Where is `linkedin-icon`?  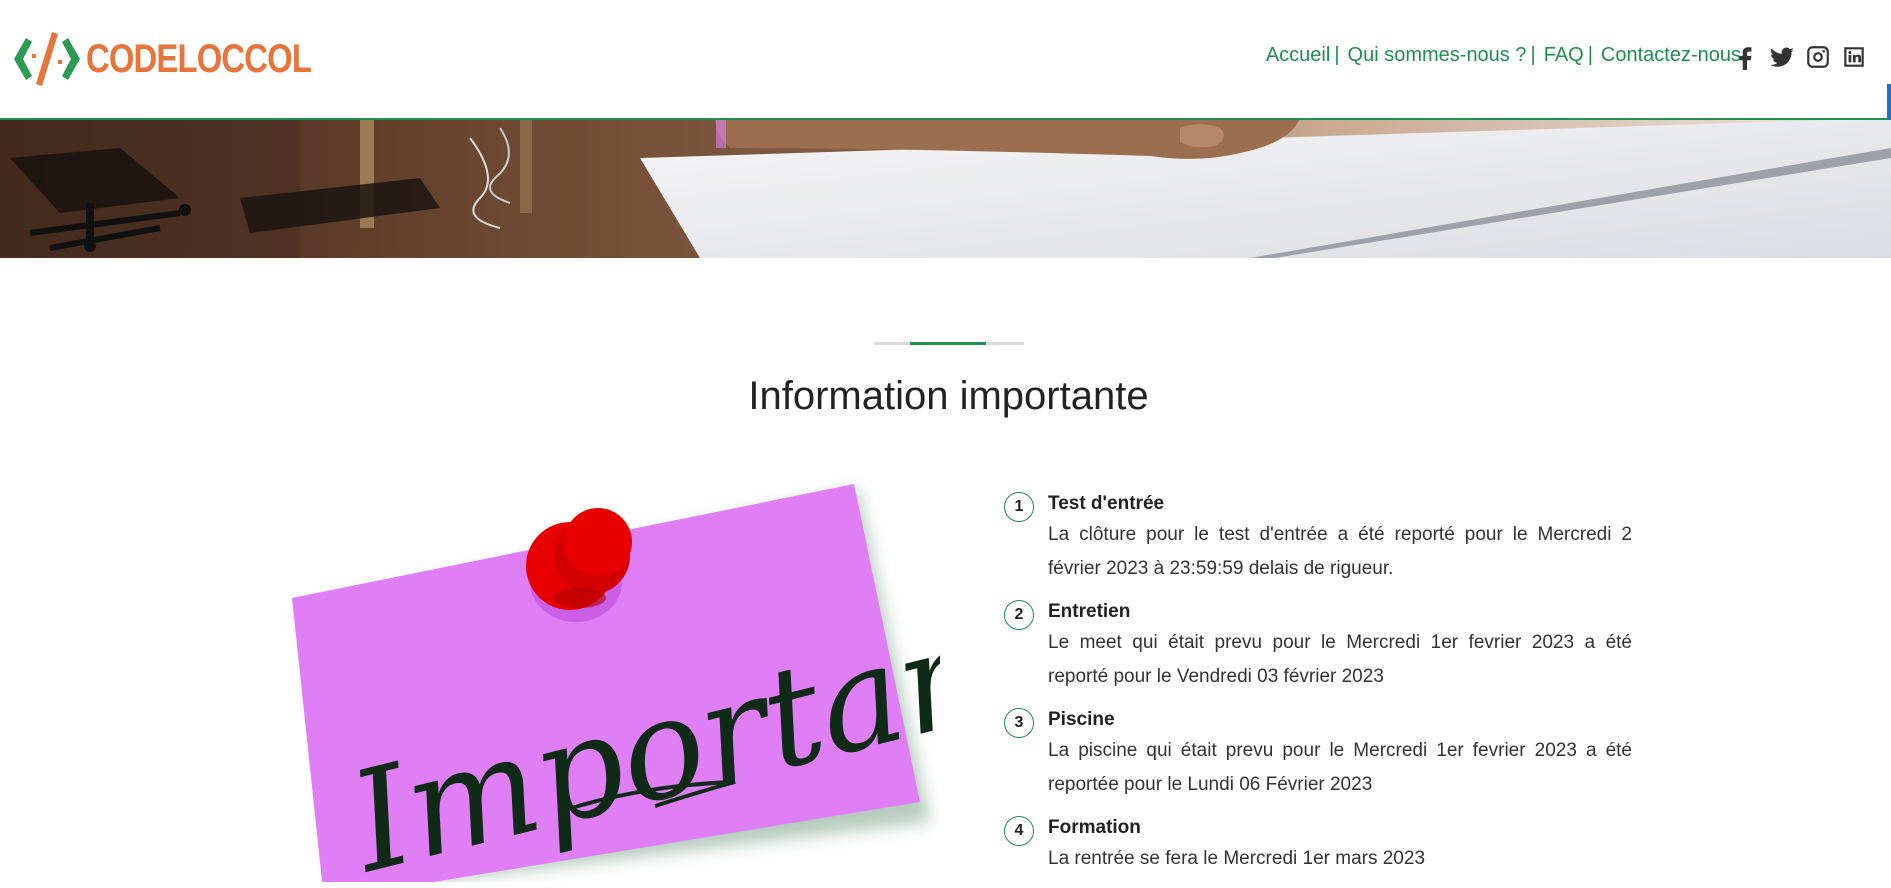 linkedin-icon is located at coordinates (1854, 57).